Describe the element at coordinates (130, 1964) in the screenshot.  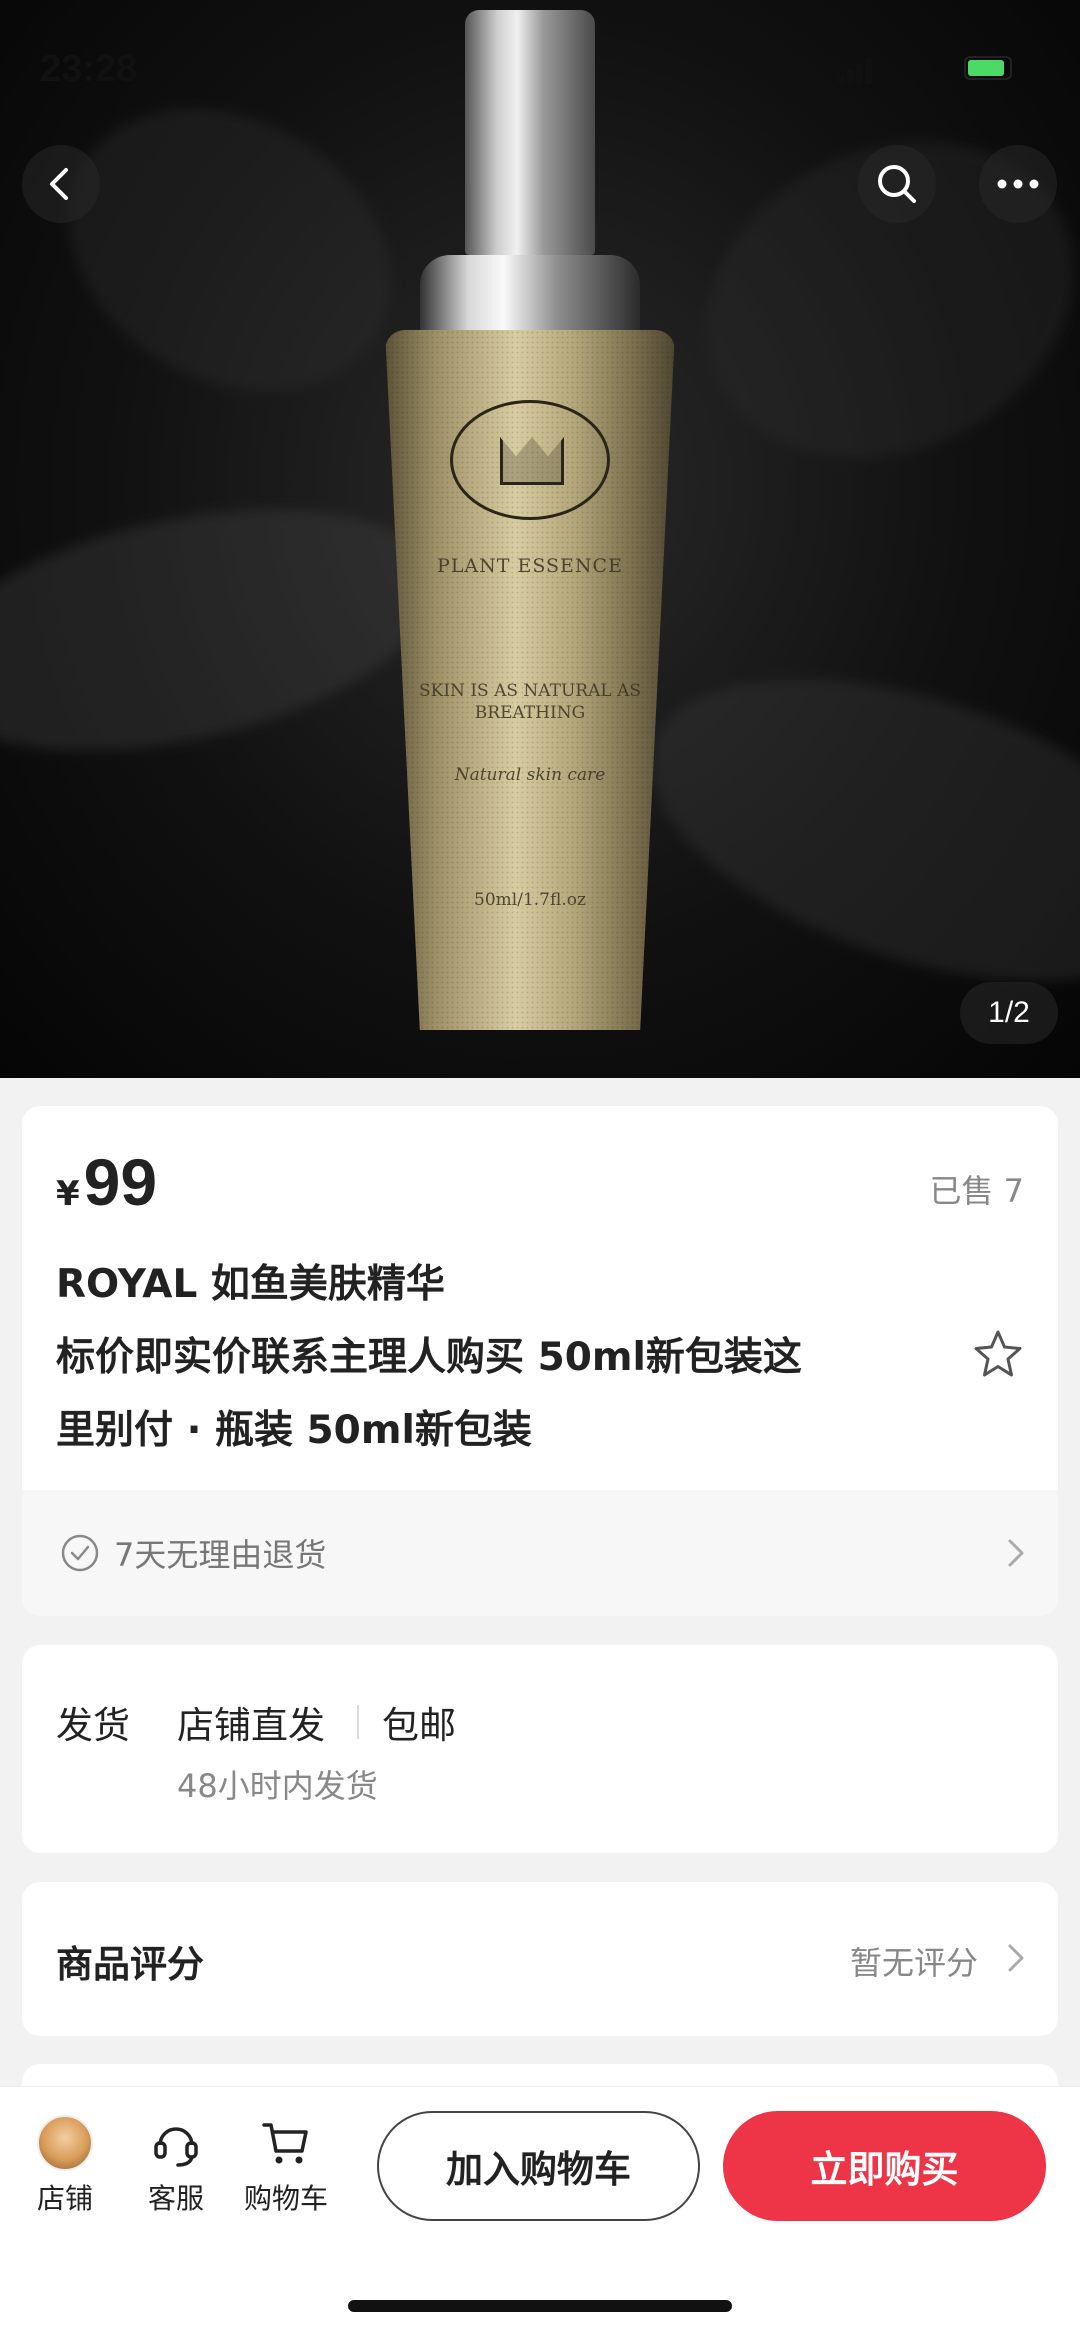
I see `reviews-title: 商品评分` at that location.